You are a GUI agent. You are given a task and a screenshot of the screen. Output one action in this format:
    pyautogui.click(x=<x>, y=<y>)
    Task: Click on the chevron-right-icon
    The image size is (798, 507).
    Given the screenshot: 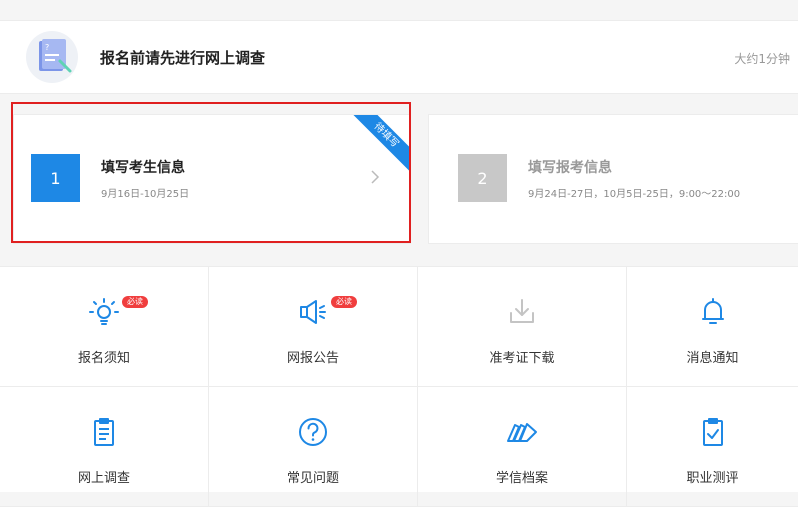 What is the action you would take?
    pyautogui.click(x=375, y=177)
    